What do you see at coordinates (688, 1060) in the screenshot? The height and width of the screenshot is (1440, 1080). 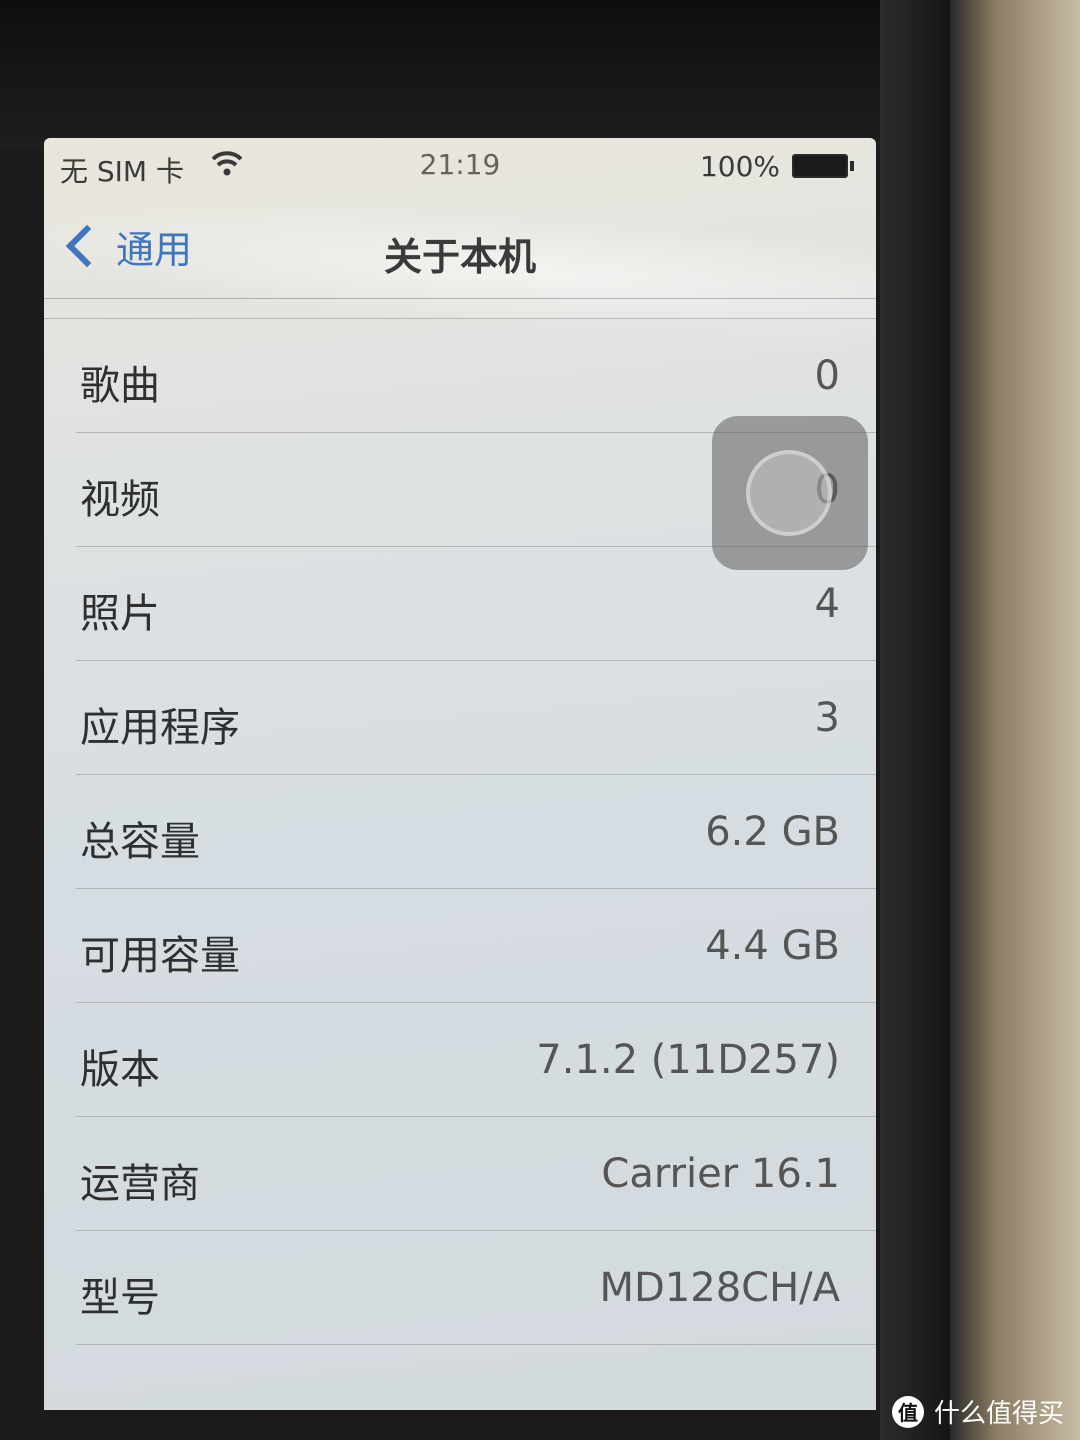 I see `row-value: 7.1.2 (11D257)` at bounding box center [688, 1060].